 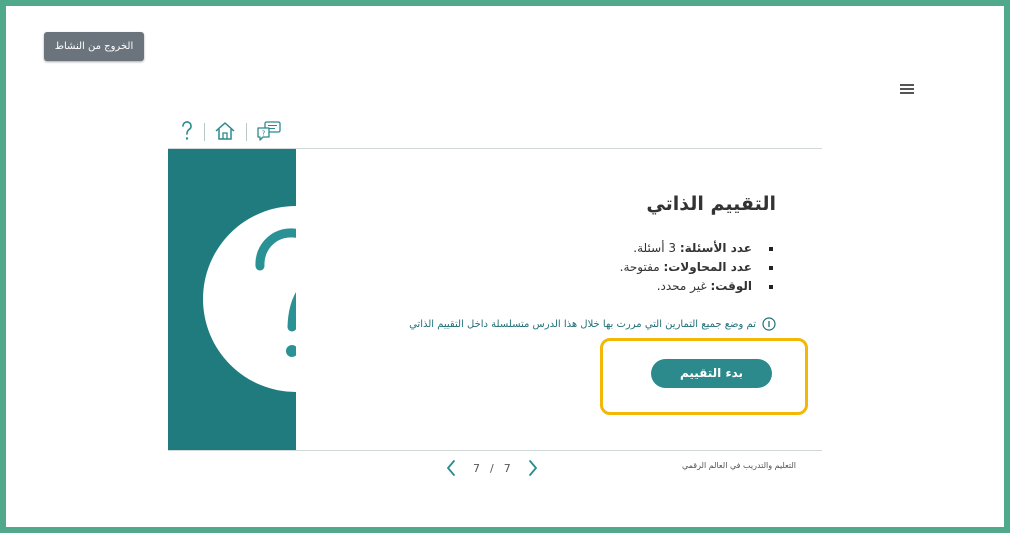 I want to click on detail-questions: عدد الأسئلة: 3 أسئلة., so click(x=698, y=248).